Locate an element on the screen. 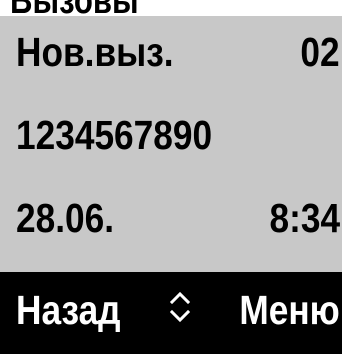  new-calls-label: Нов.выз. is located at coordinates (95, 52).